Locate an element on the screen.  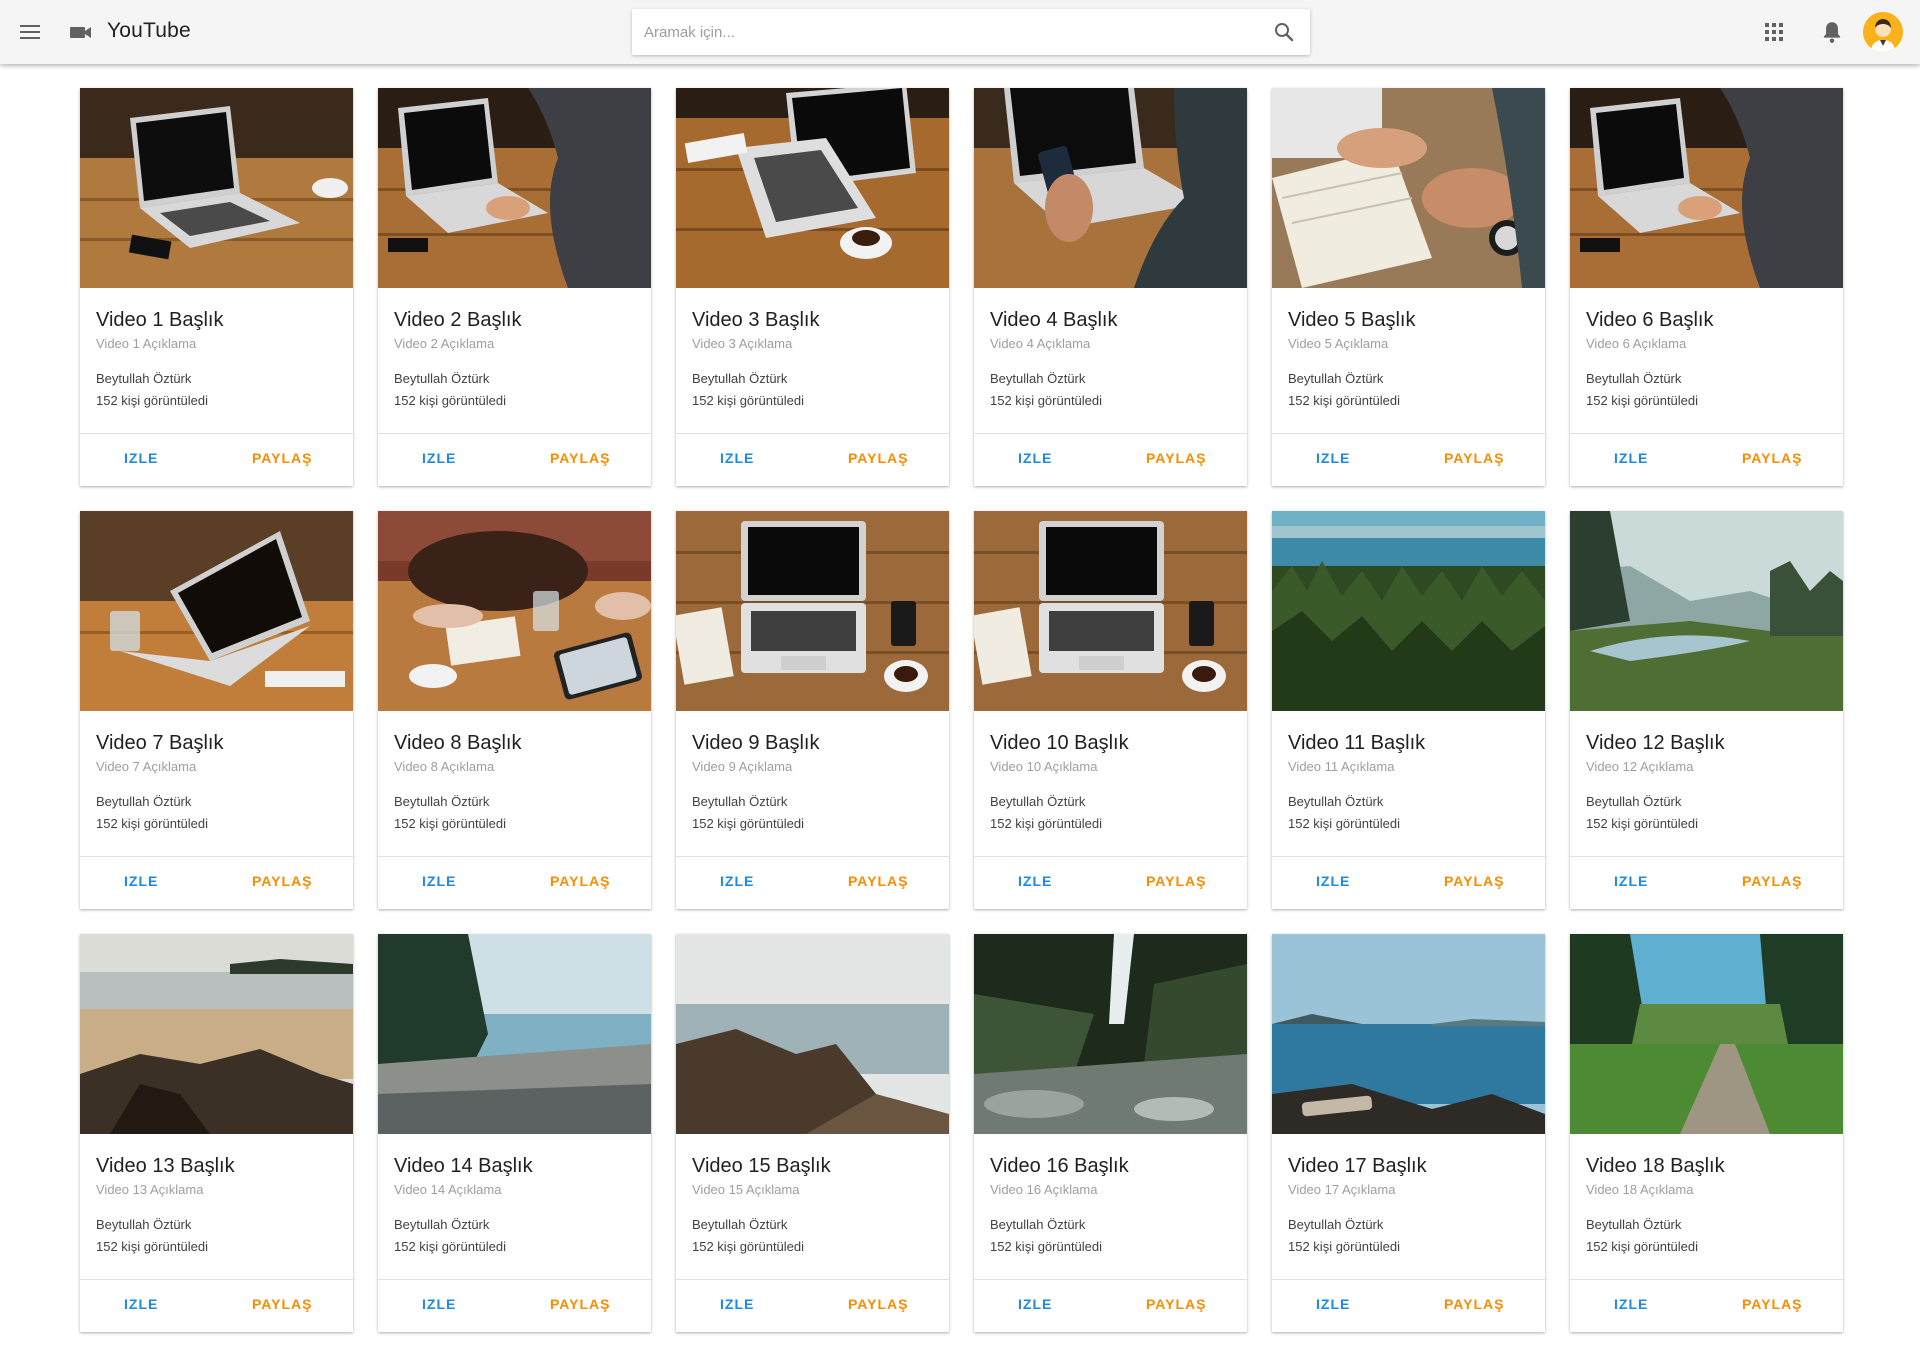
video-title: Video 17 Başlık is located at coordinates (1357, 1166).